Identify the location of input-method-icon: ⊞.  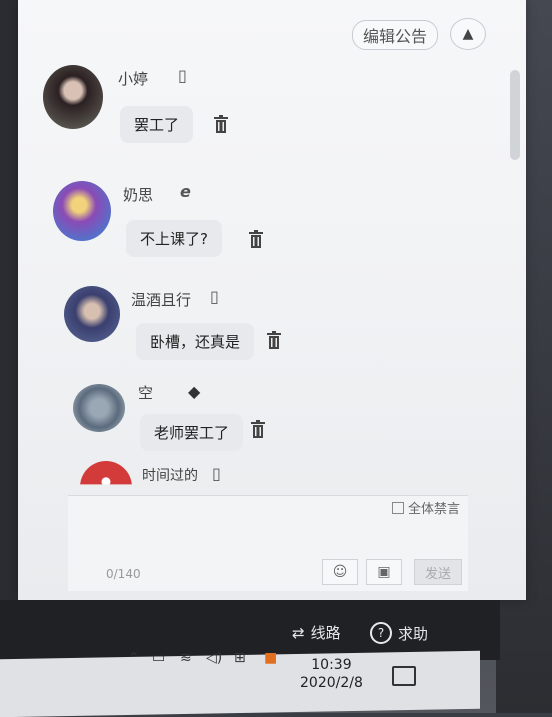
(240, 658).